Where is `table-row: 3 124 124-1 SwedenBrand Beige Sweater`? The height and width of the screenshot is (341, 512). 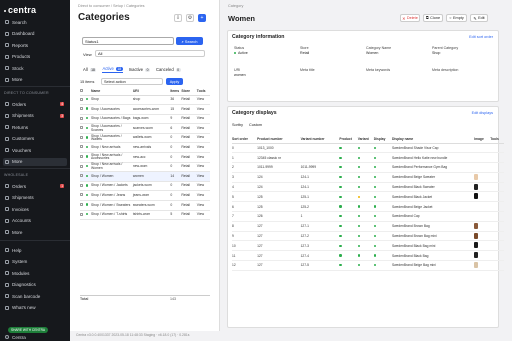
table-row: 3 124 124-1 SwedenBrand Beige Sweater is located at coordinates (368, 177).